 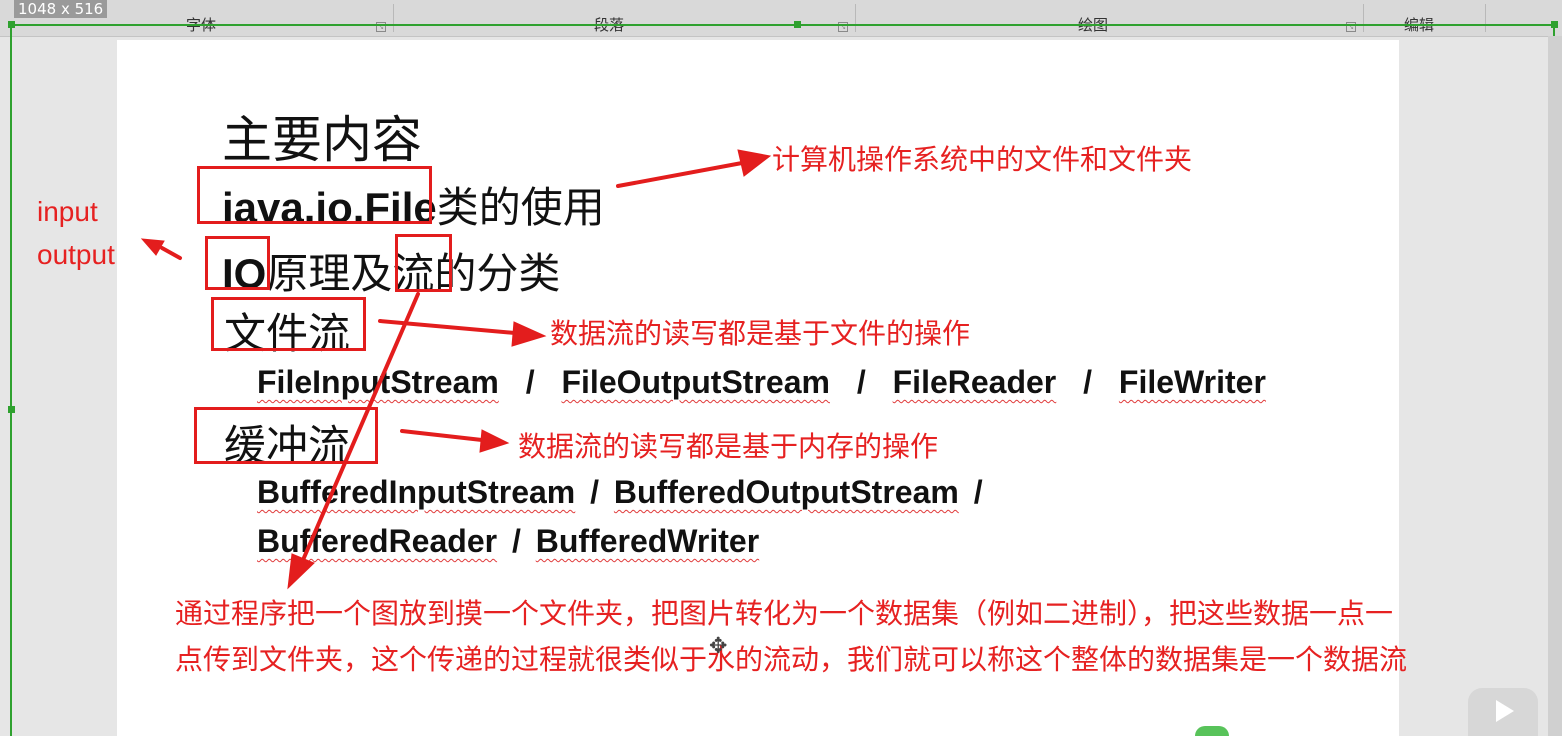 What do you see at coordinates (67, 211) in the screenshot?
I see `annotation-input: input` at bounding box center [67, 211].